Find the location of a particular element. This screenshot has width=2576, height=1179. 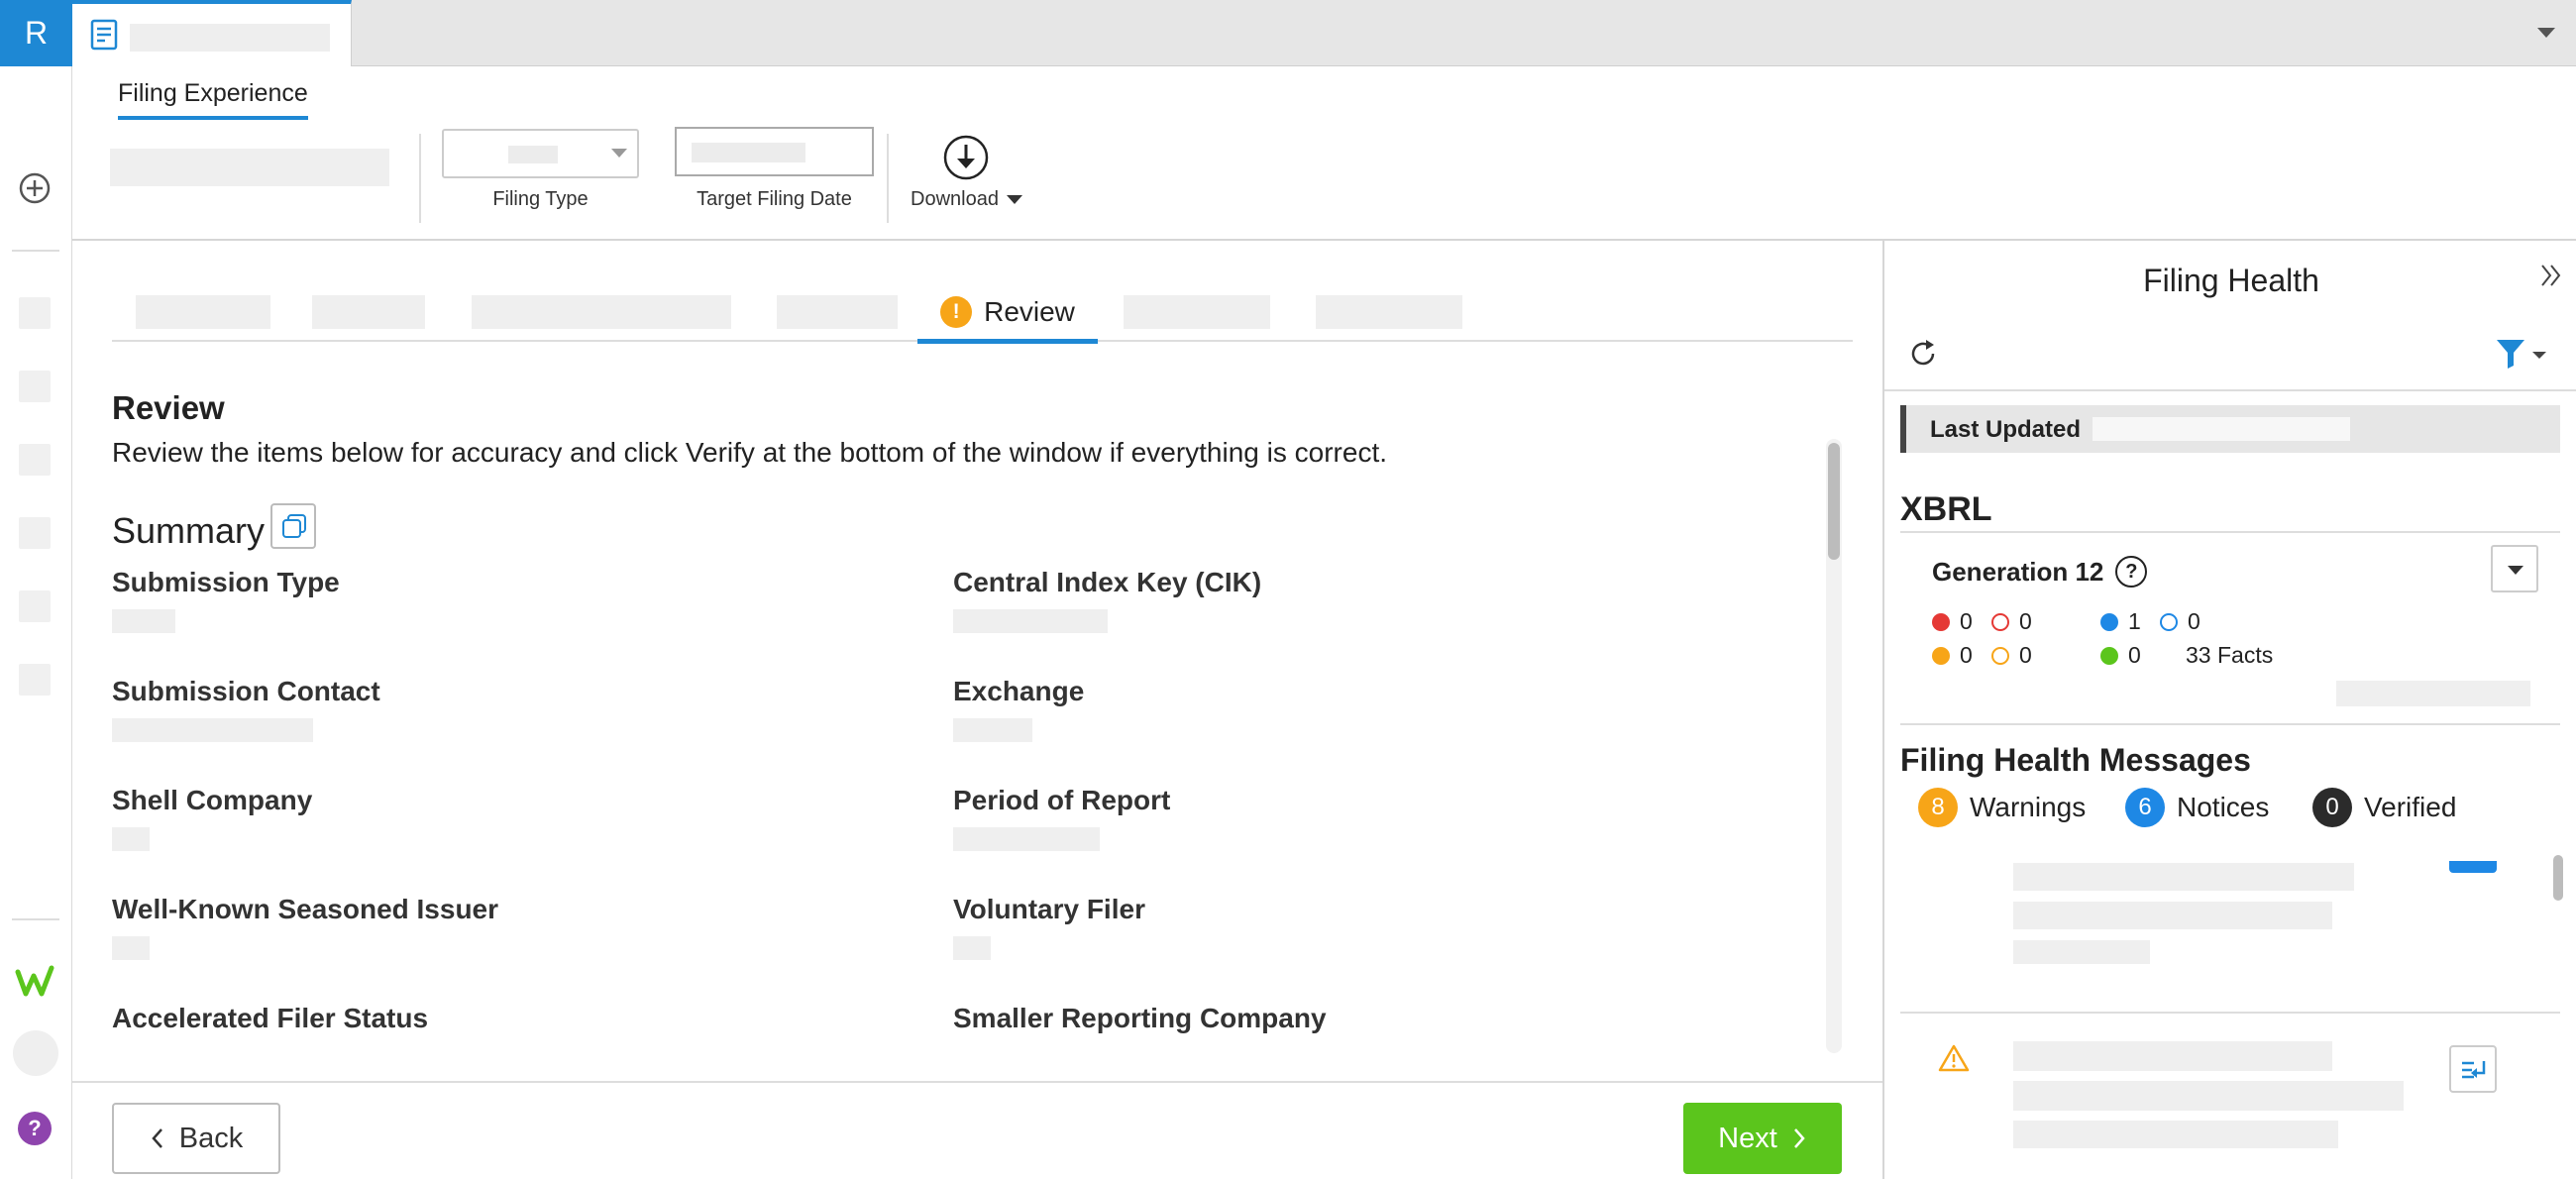

add-circle-icon is located at coordinates (35, 188).